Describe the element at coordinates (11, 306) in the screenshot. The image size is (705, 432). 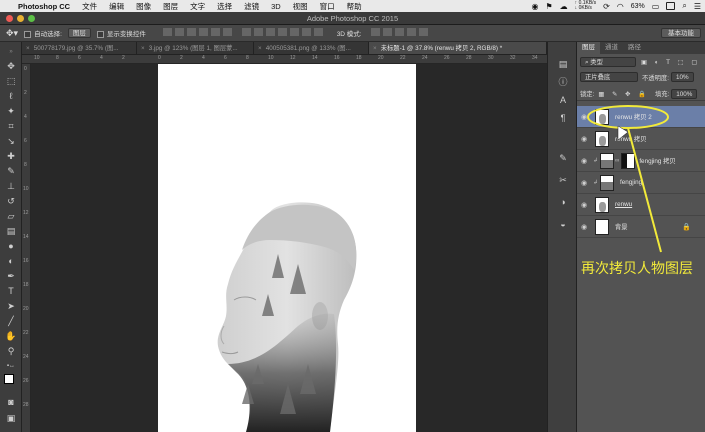
I see `path-select-icon: ➤` at that location.